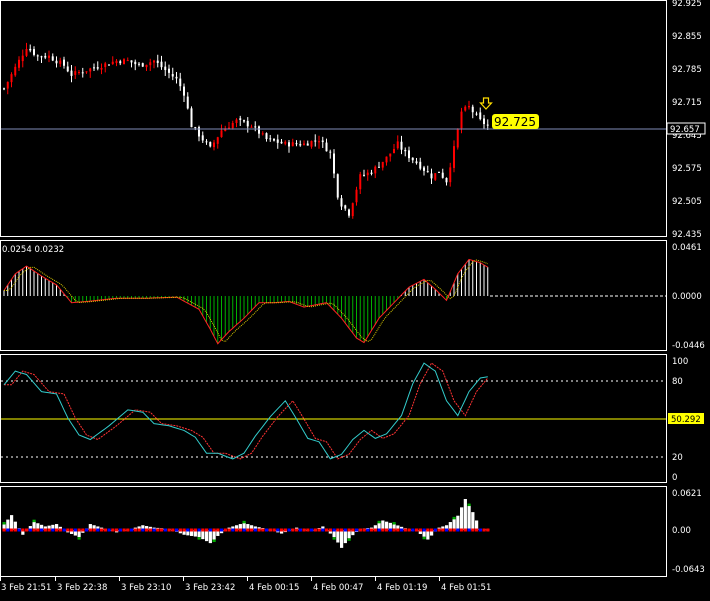  What do you see at coordinates (402, 588) in the screenshot?
I see `time-label: 4 Feb 01:19` at bounding box center [402, 588].